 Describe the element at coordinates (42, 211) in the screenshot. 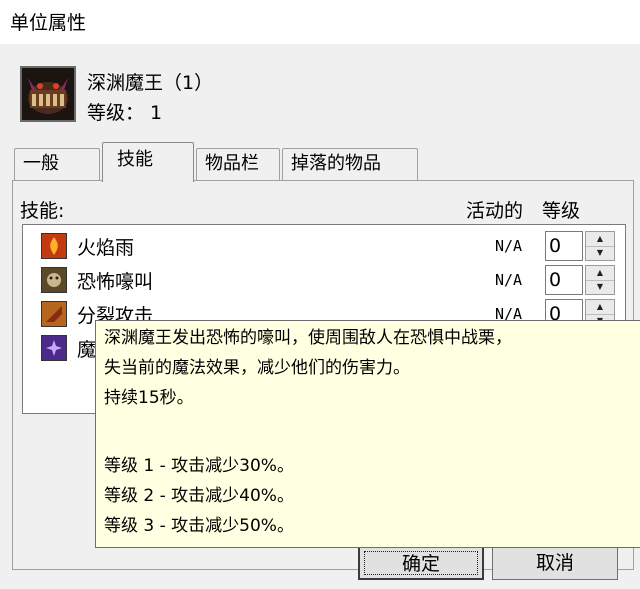

I see `skills-header: 技能:` at that location.